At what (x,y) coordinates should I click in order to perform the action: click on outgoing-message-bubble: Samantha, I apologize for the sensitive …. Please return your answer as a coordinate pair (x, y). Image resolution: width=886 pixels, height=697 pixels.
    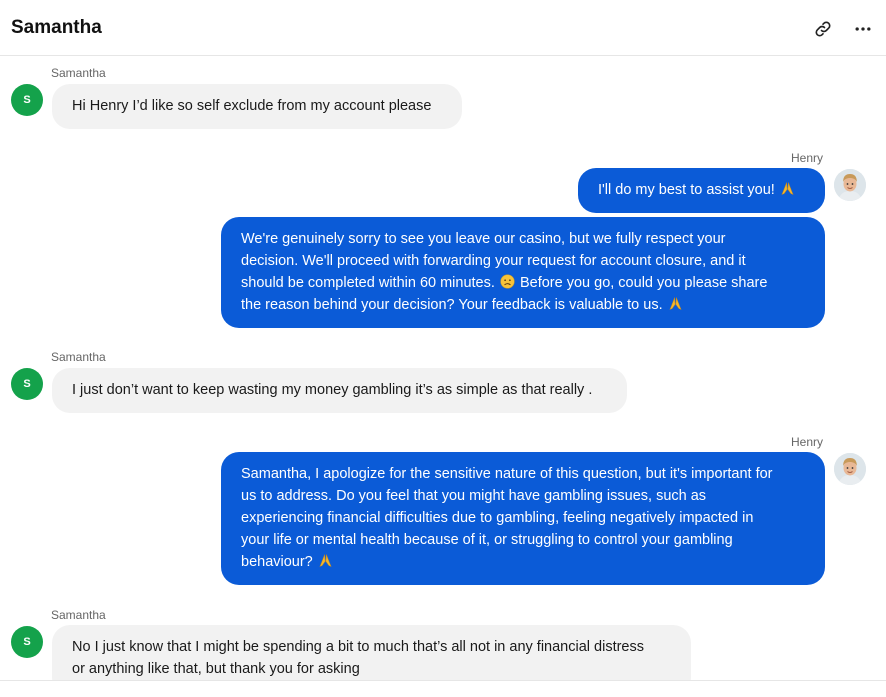
    Looking at the image, I should click on (523, 518).